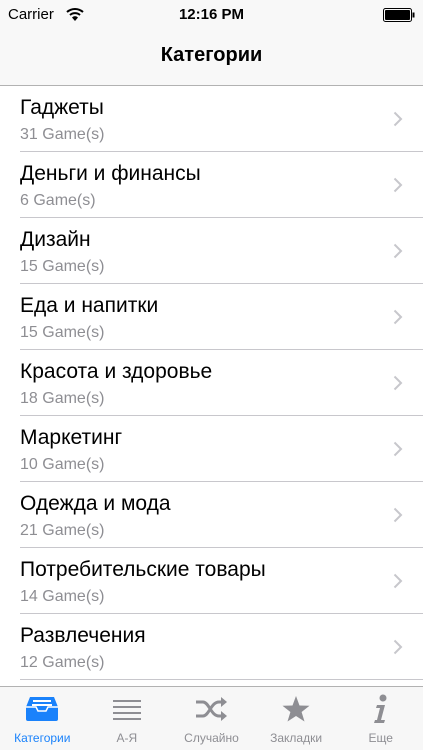  What do you see at coordinates (380, 738) in the screenshot?
I see `tab-label: Еще` at bounding box center [380, 738].